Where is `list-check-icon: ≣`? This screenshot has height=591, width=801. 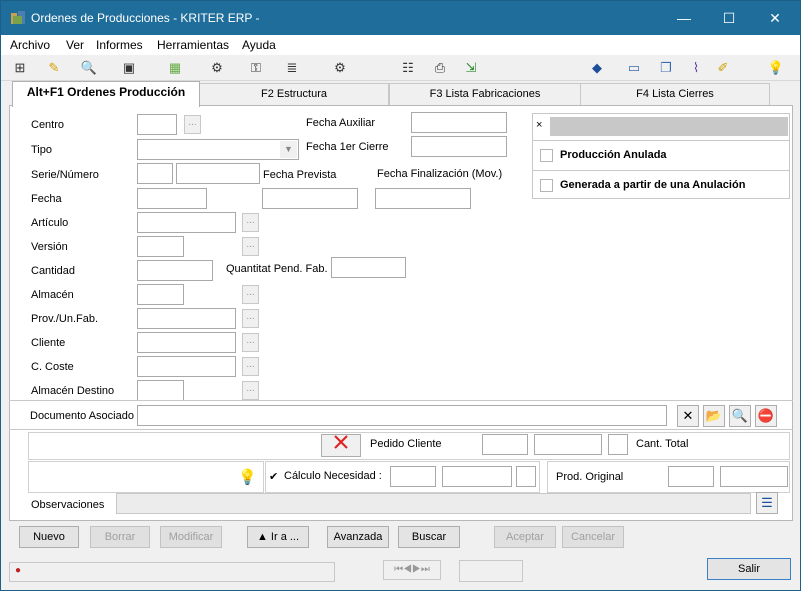
list-check-icon: ≣ is located at coordinates (292, 68).